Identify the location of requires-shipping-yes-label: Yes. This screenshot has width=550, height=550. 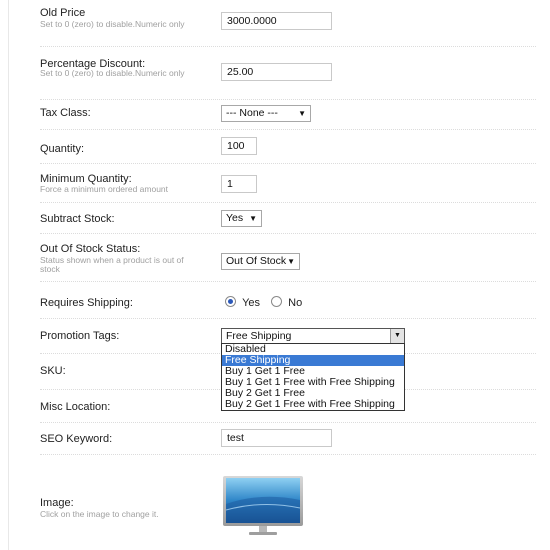
(251, 303).